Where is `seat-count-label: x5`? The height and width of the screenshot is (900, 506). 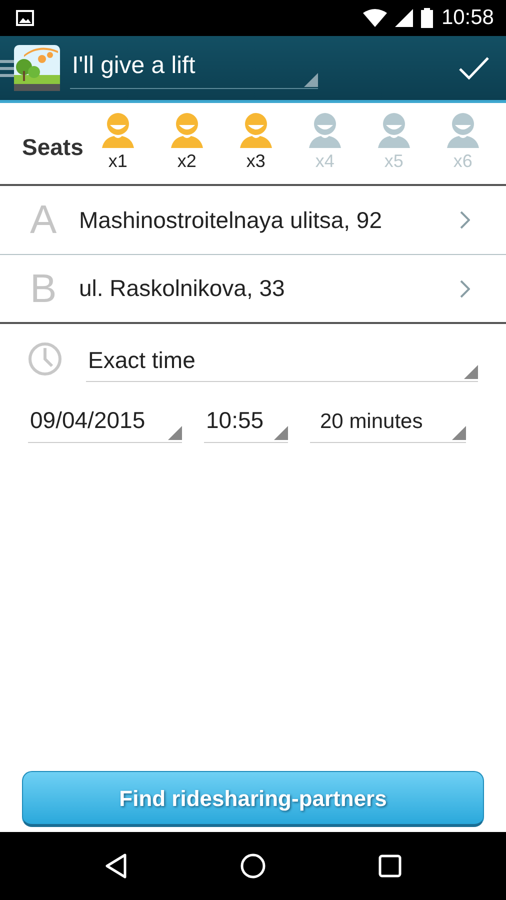
seat-count-label: x5 is located at coordinates (394, 161).